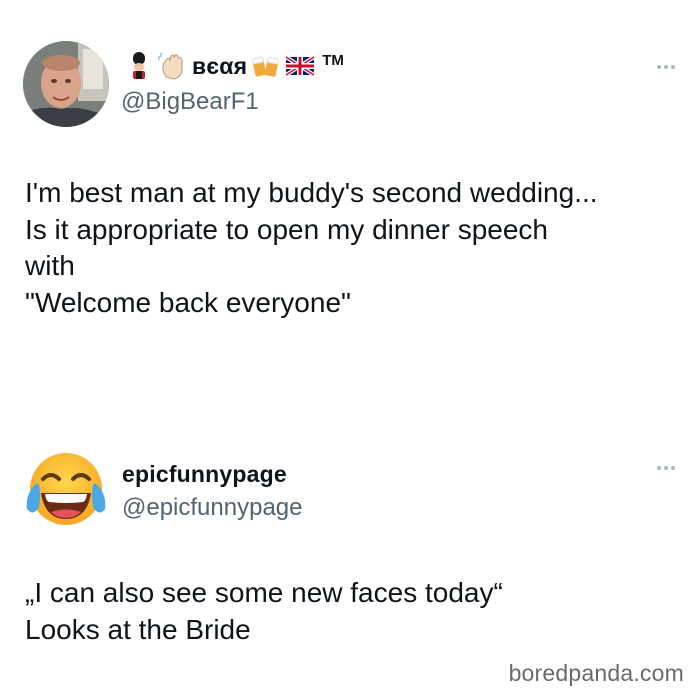 The width and height of the screenshot is (700, 700). What do you see at coordinates (139, 66) in the screenshot?
I see `guard-emoji-icon` at bounding box center [139, 66].